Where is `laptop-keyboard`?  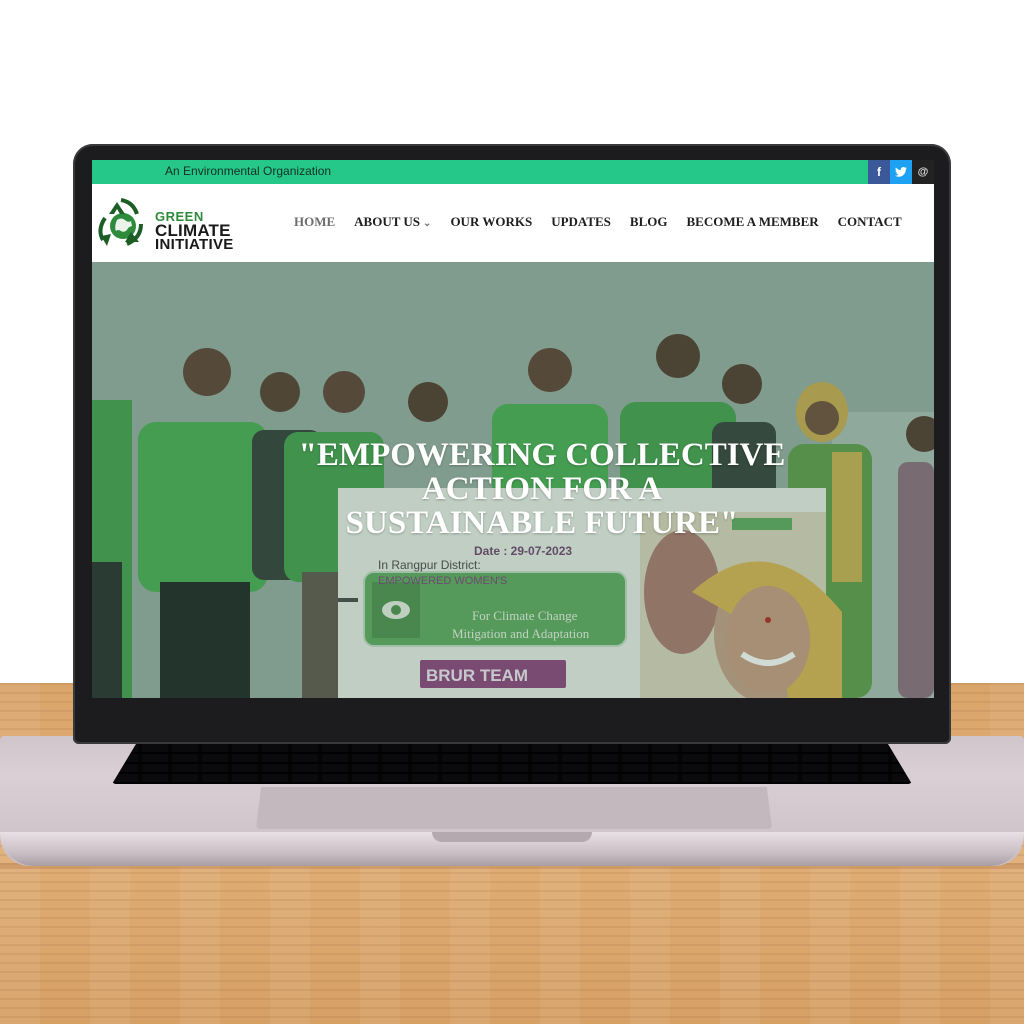
laptop-keyboard is located at coordinates (512, 764).